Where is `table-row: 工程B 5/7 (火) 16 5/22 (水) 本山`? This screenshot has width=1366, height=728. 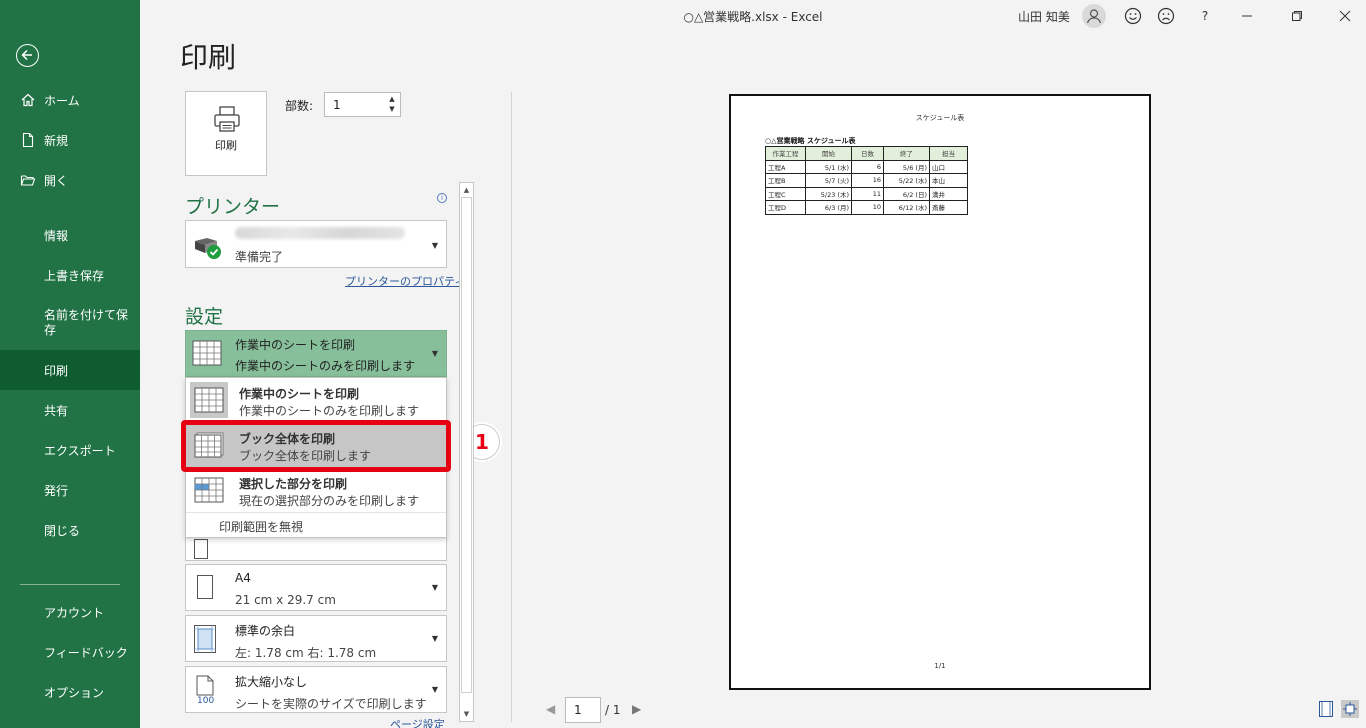 table-row: 工程B 5/7 (火) 16 5/22 (水) 本山 is located at coordinates (866, 180).